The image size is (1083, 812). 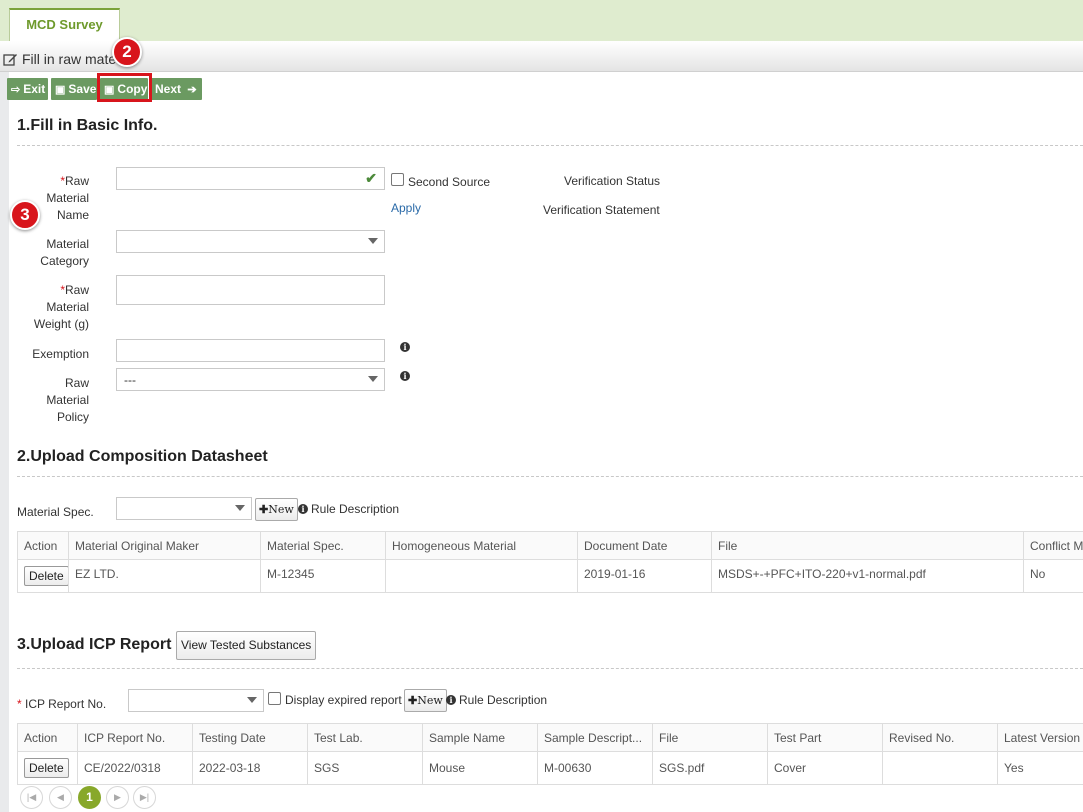 What do you see at coordinates (825, 737) in the screenshot?
I see `column-header: Test Part` at bounding box center [825, 737].